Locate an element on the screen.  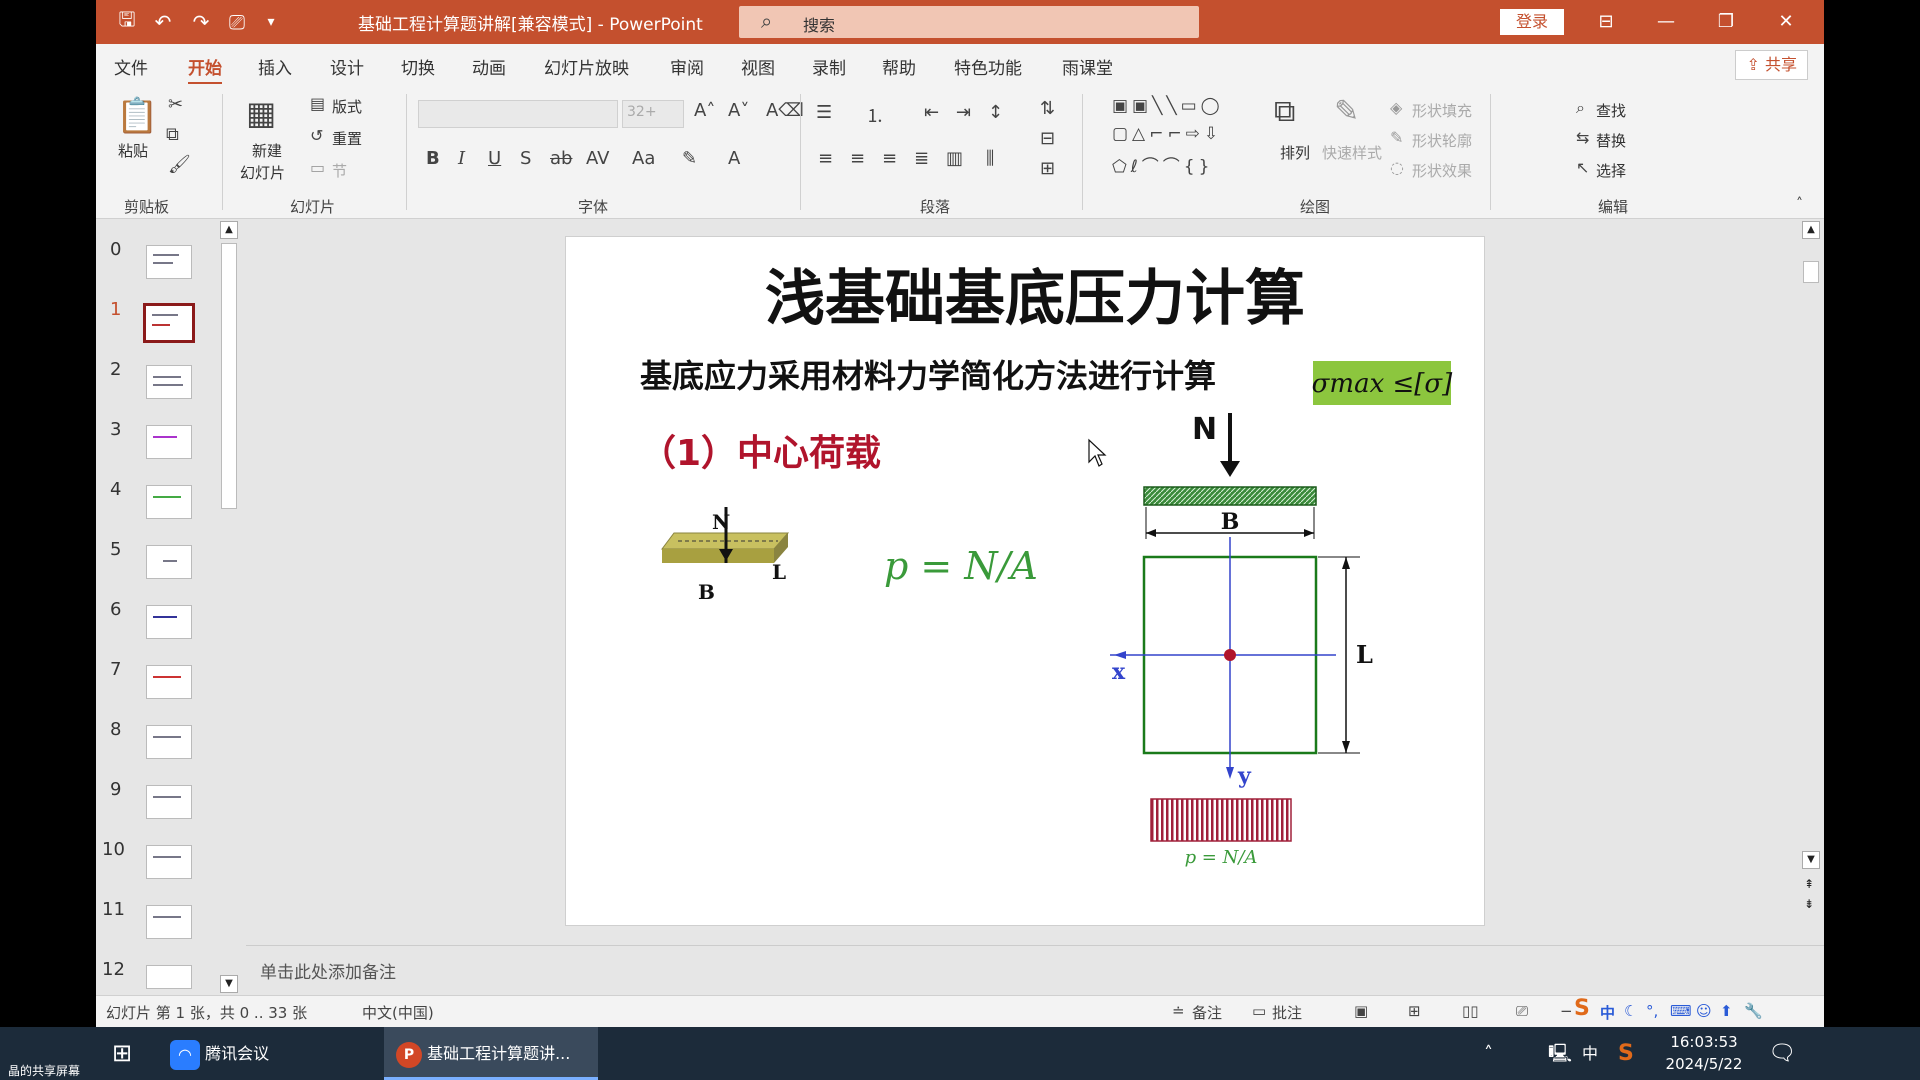
minimize-button: — is located at coordinates (1666, 22).